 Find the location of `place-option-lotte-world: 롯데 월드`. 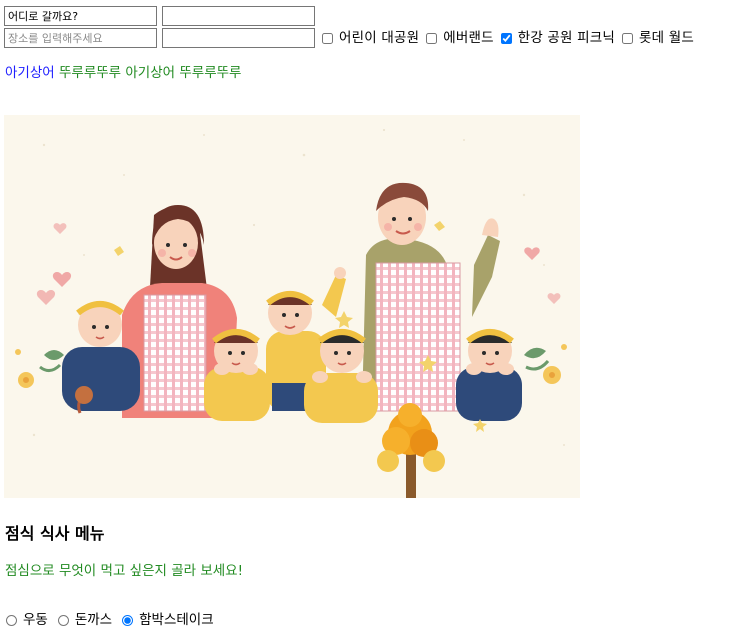

place-option-lotte-world: 롯데 월드 is located at coordinates (658, 38).